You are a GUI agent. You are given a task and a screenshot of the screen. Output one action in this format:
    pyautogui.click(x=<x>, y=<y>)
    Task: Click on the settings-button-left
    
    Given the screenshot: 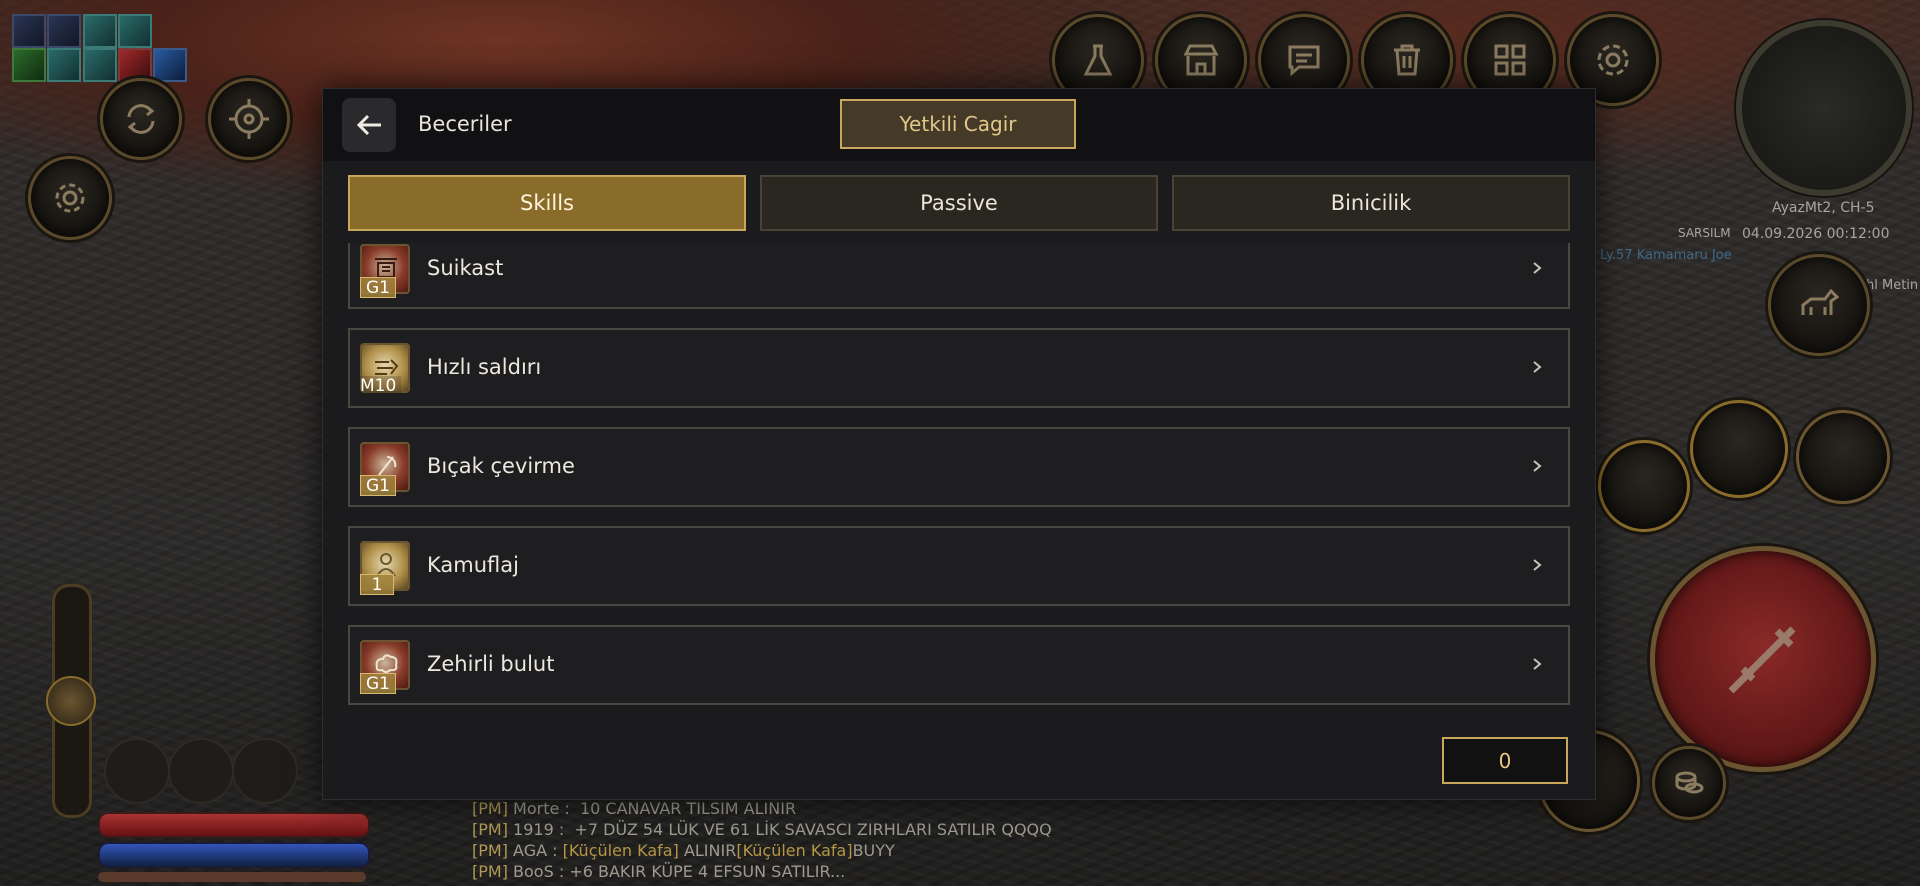 What is the action you would take?
    pyautogui.click(x=70, y=198)
    